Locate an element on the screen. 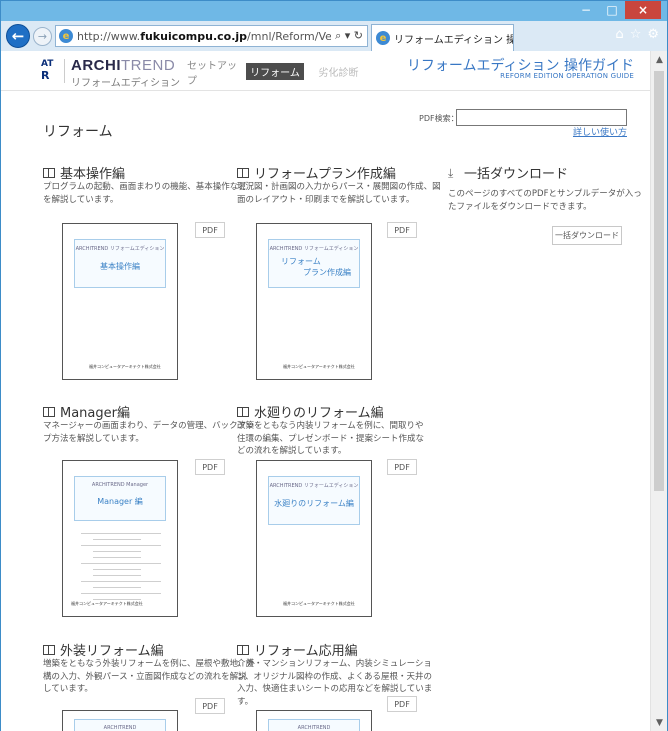 The width and height of the screenshot is (668, 731). card-title: 外装リフォーム編 is located at coordinates (103, 649).